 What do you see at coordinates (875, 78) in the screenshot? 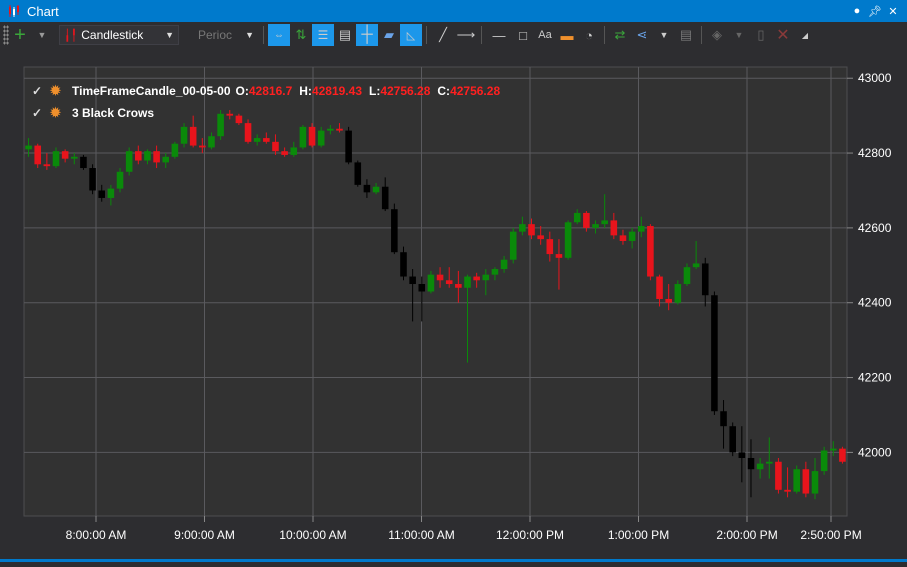
I see `y-tick-label: 43000` at bounding box center [875, 78].